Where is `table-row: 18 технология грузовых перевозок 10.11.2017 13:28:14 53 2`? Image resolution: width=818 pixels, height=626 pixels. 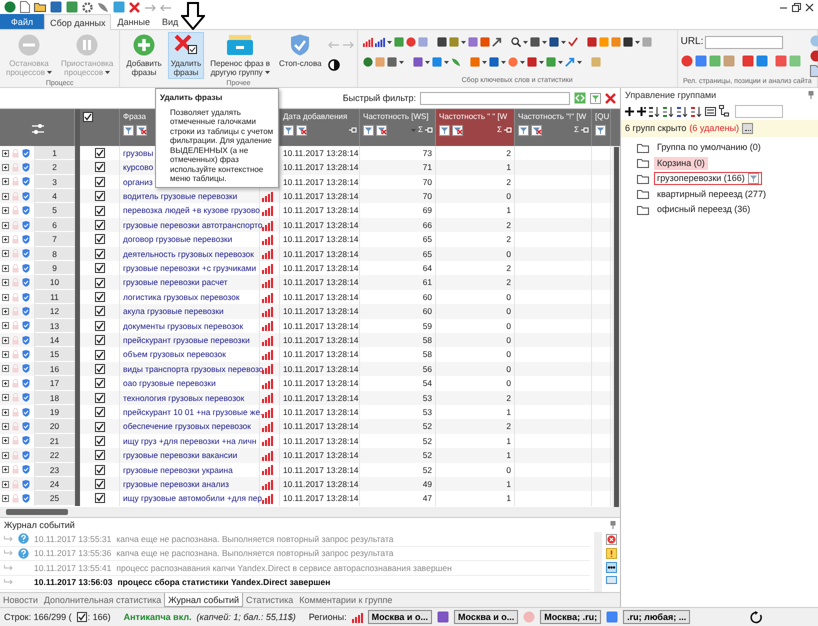
table-row: 18 технология грузовых перевозок 10.11.2017 13:28:14 53 2 is located at coordinates (306, 397).